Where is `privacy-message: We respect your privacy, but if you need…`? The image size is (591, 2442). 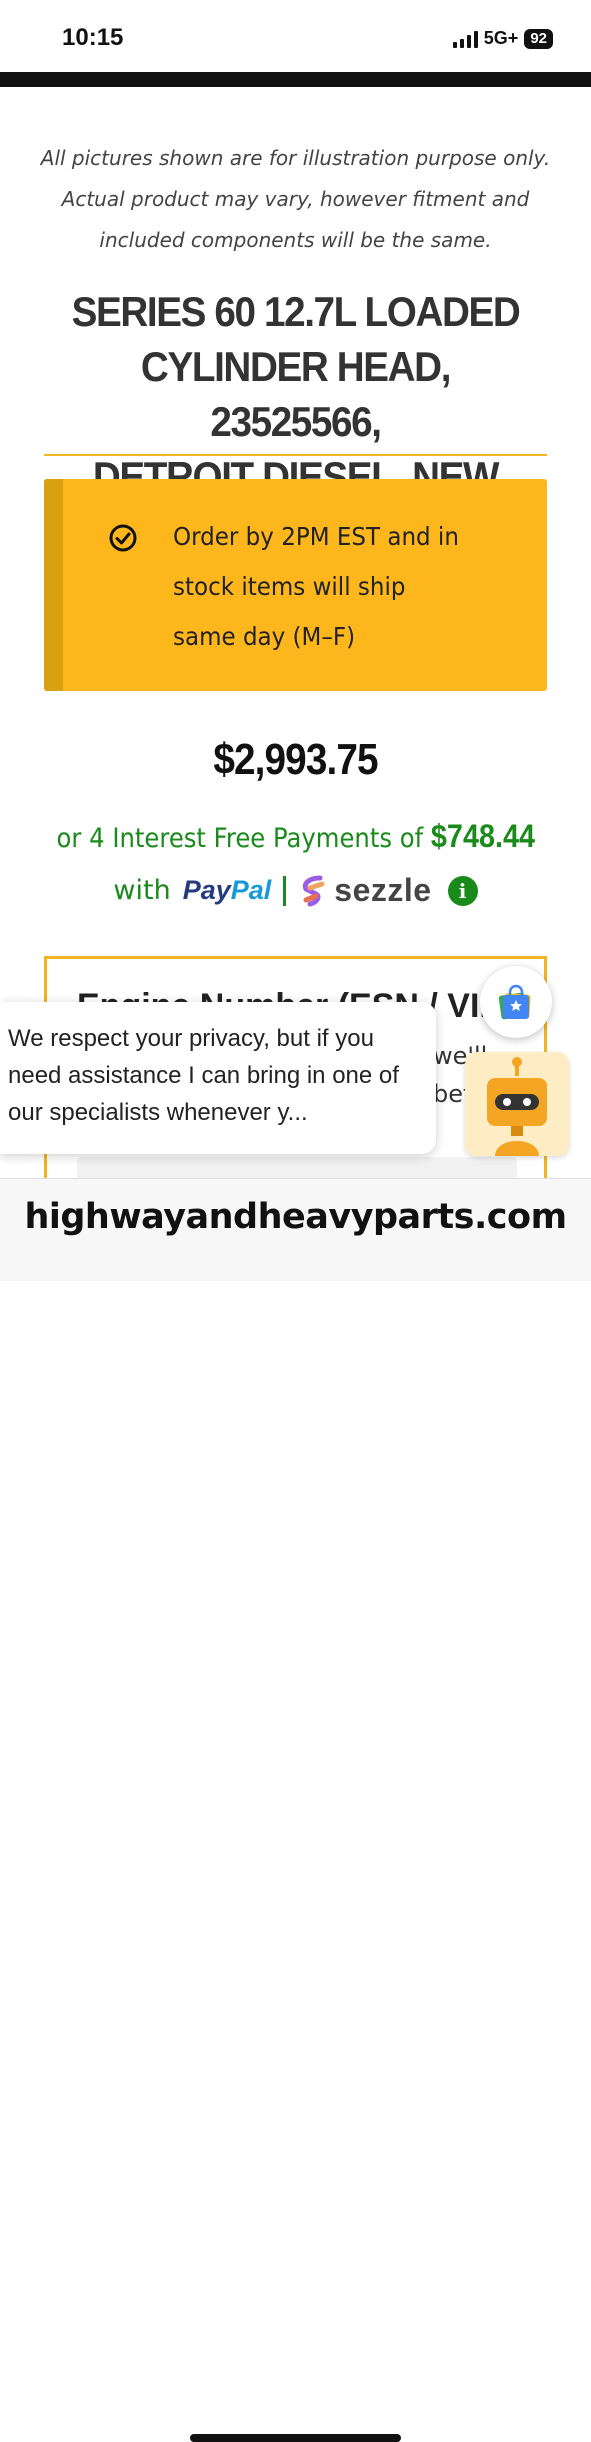
privacy-message: We respect your privacy, but if you need… is located at coordinates (203, 1075).